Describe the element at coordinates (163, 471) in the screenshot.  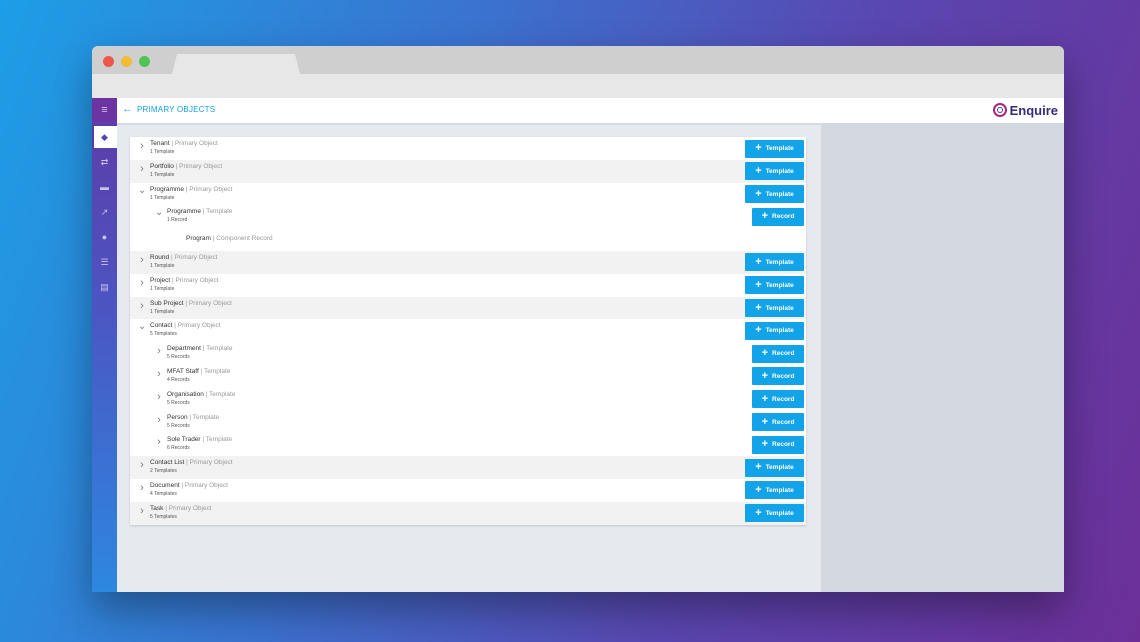
I see `item-count: 2 Templates` at that location.